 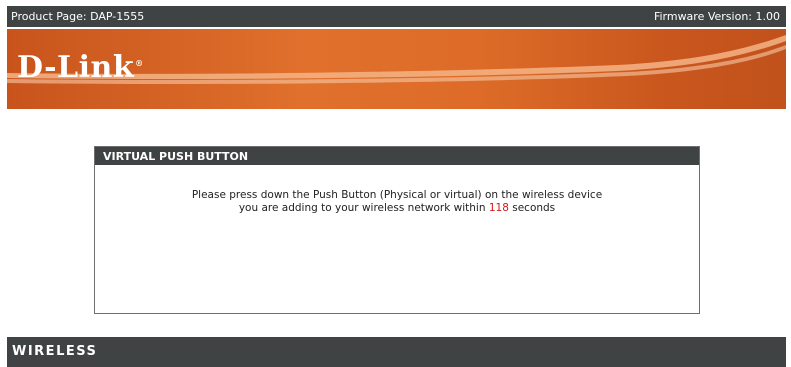 I want to click on dlink-logo-text: D-Link, so click(x=76, y=67).